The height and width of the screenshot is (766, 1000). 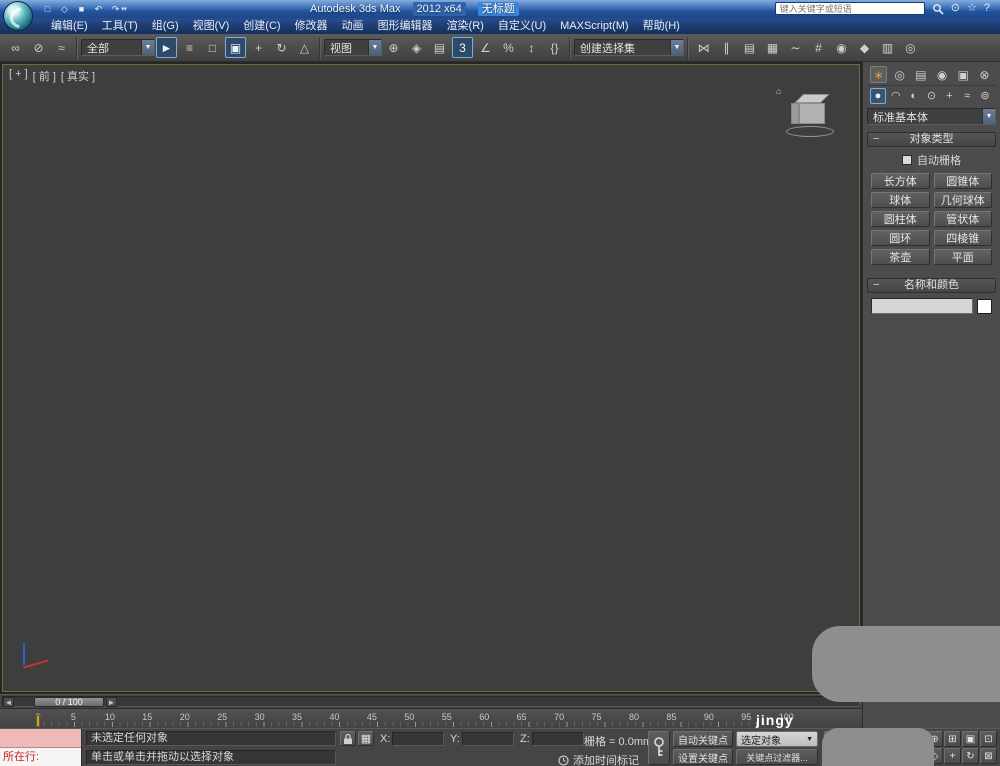 I want to click on listener-line: 所在行:, so click(x=40, y=757).